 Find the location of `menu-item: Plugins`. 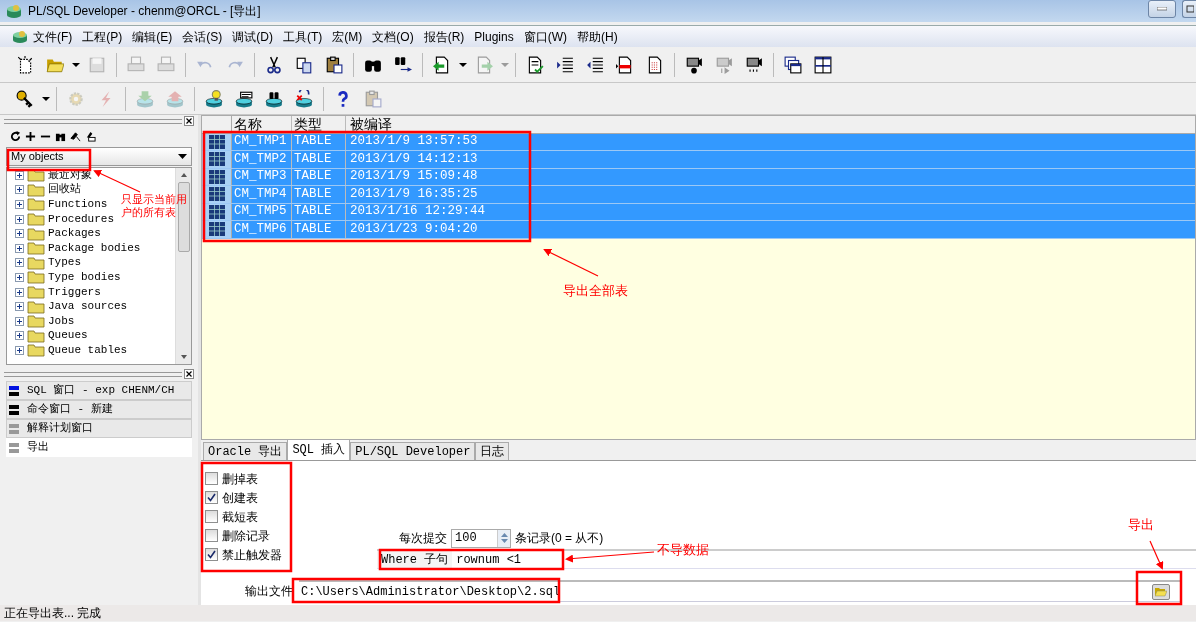

menu-item: Plugins is located at coordinates (494, 36).